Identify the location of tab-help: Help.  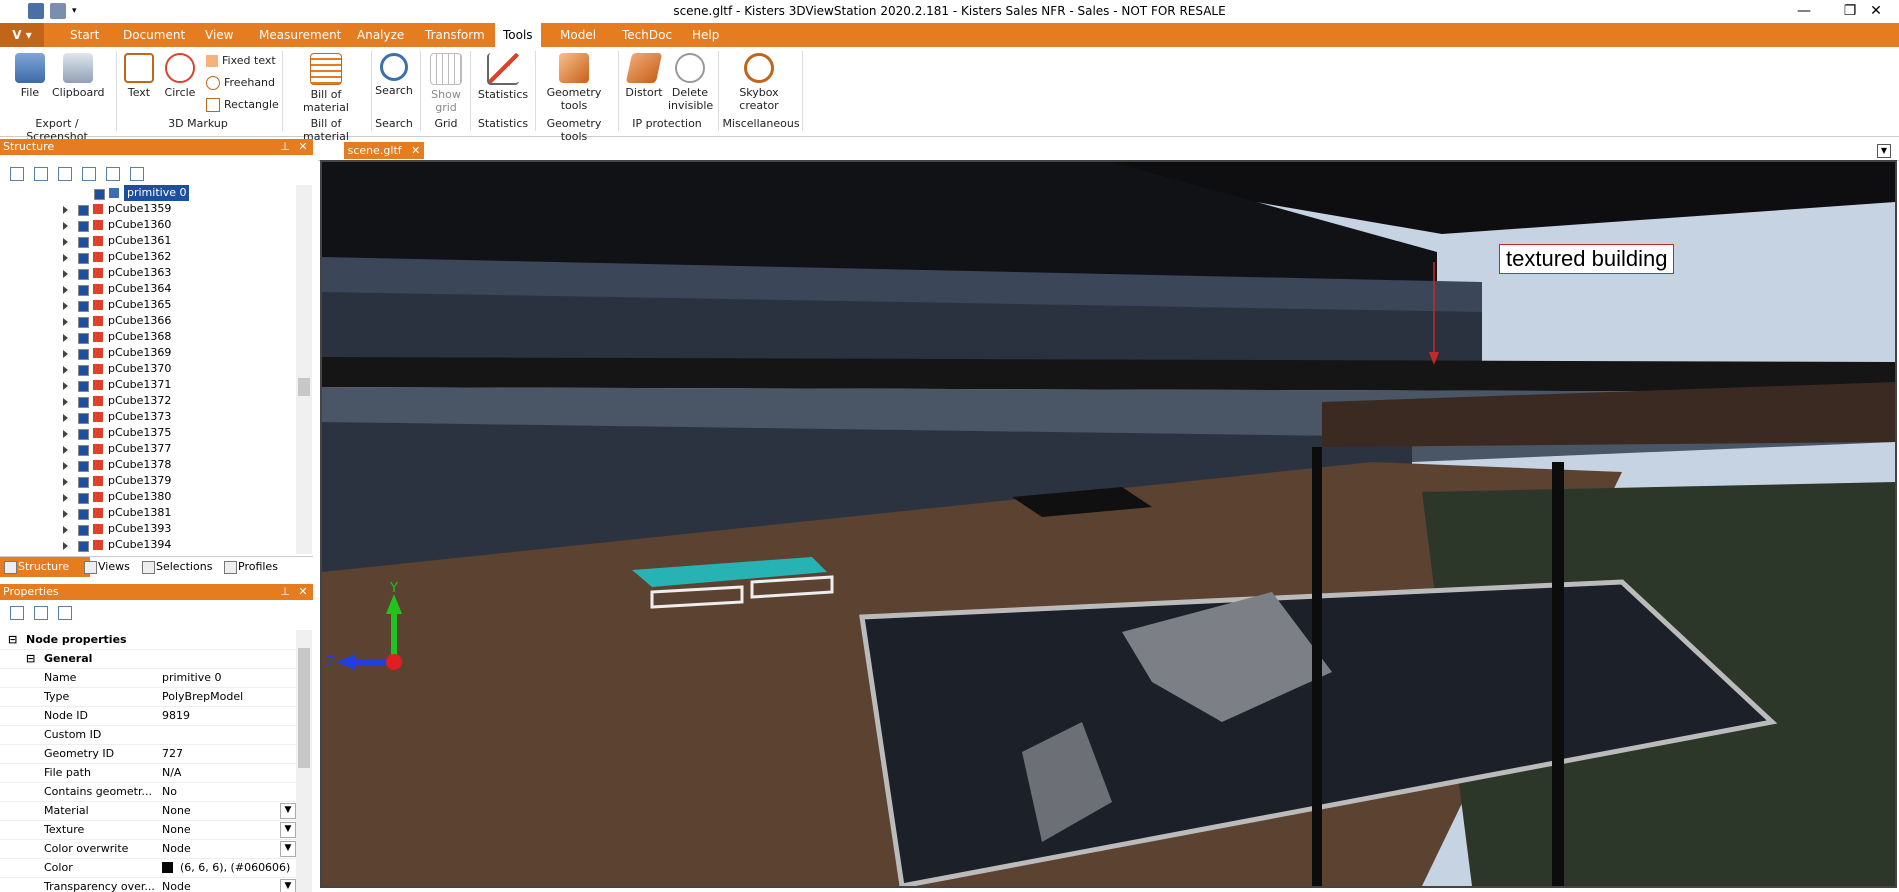
(705, 35).